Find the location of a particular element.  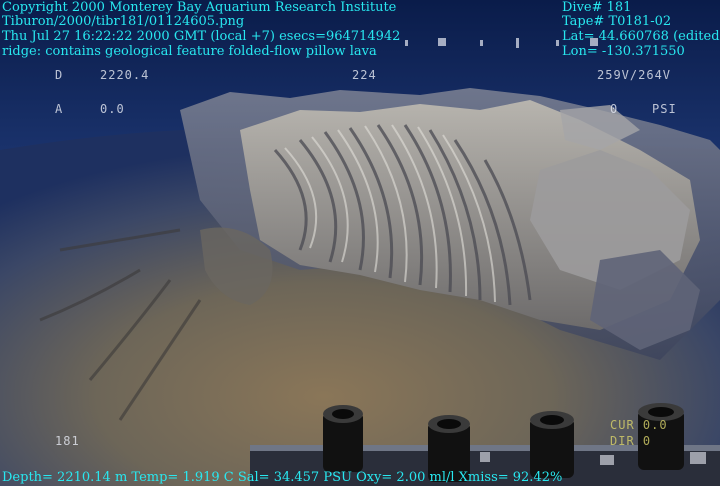

dive-number: Dive# 181 is located at coordinates (597, 7).